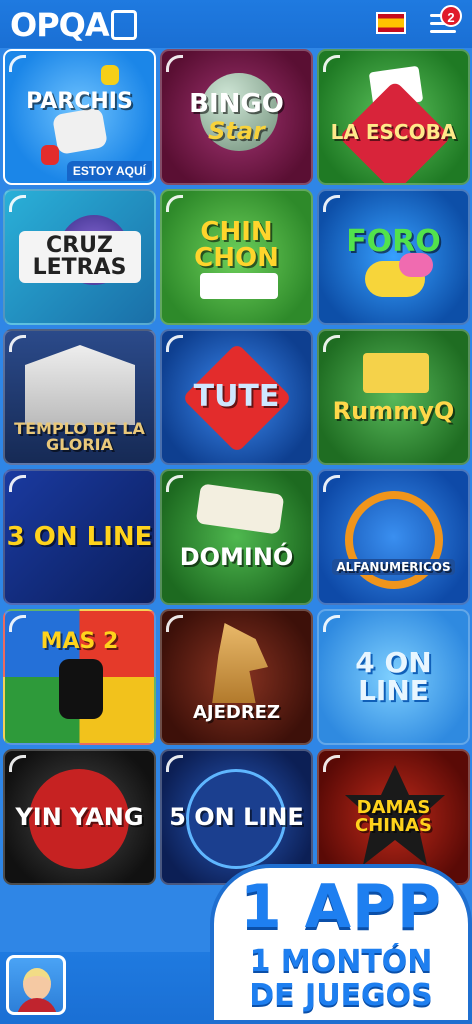  I want to click on game-title: RummyQ, so click(393, 411).